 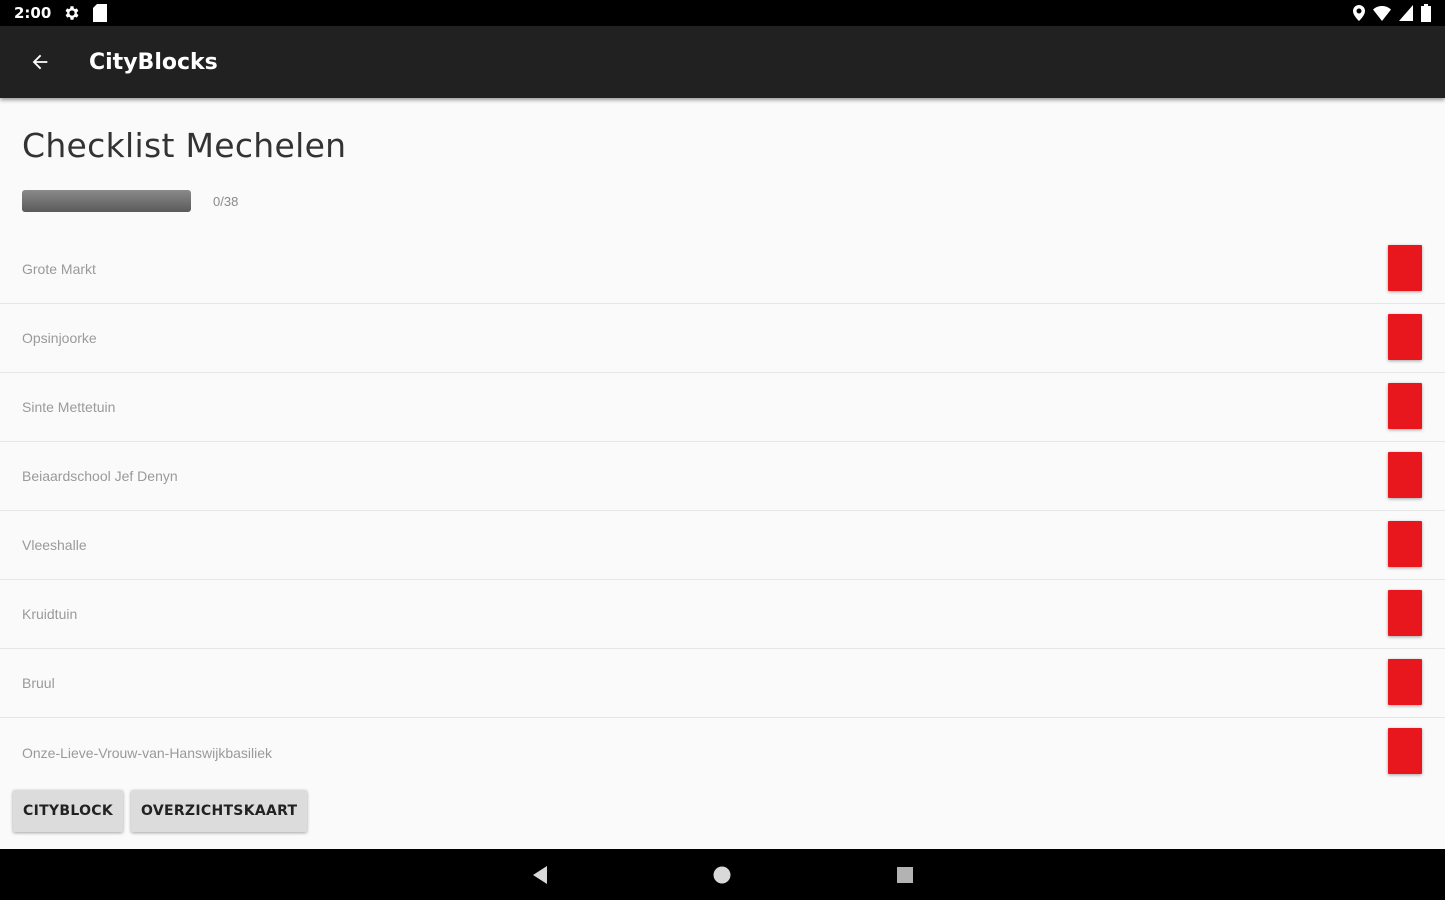 I want to click on list-item-label: Vleeshalle, so click(x=54, y=545).